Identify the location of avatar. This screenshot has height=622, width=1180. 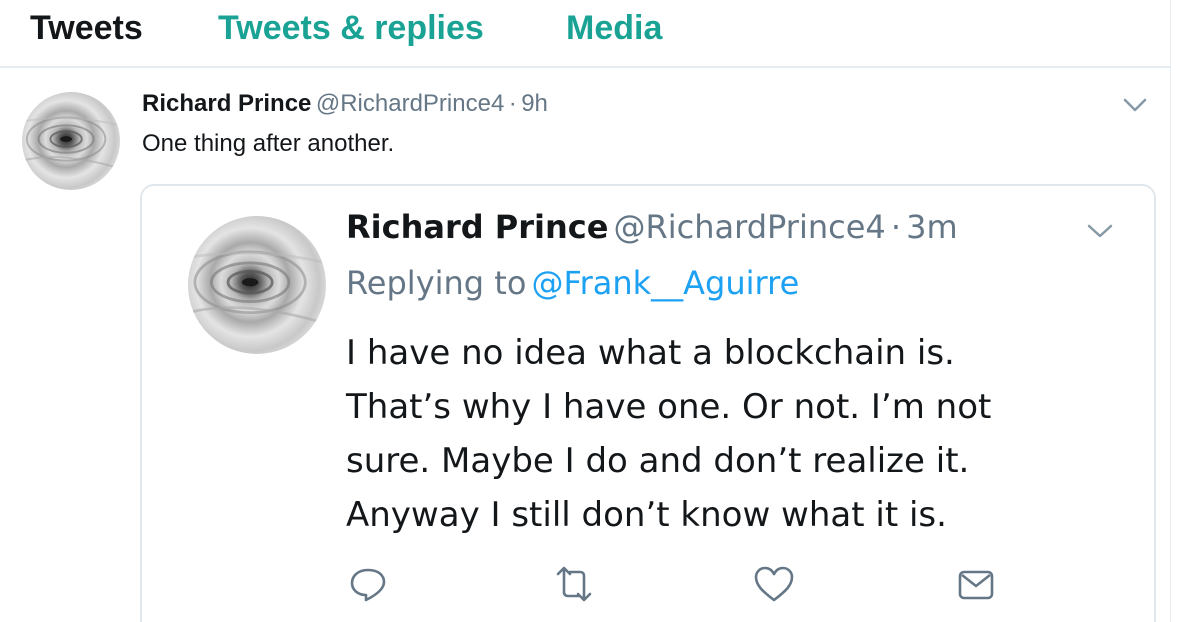
(71, 141).